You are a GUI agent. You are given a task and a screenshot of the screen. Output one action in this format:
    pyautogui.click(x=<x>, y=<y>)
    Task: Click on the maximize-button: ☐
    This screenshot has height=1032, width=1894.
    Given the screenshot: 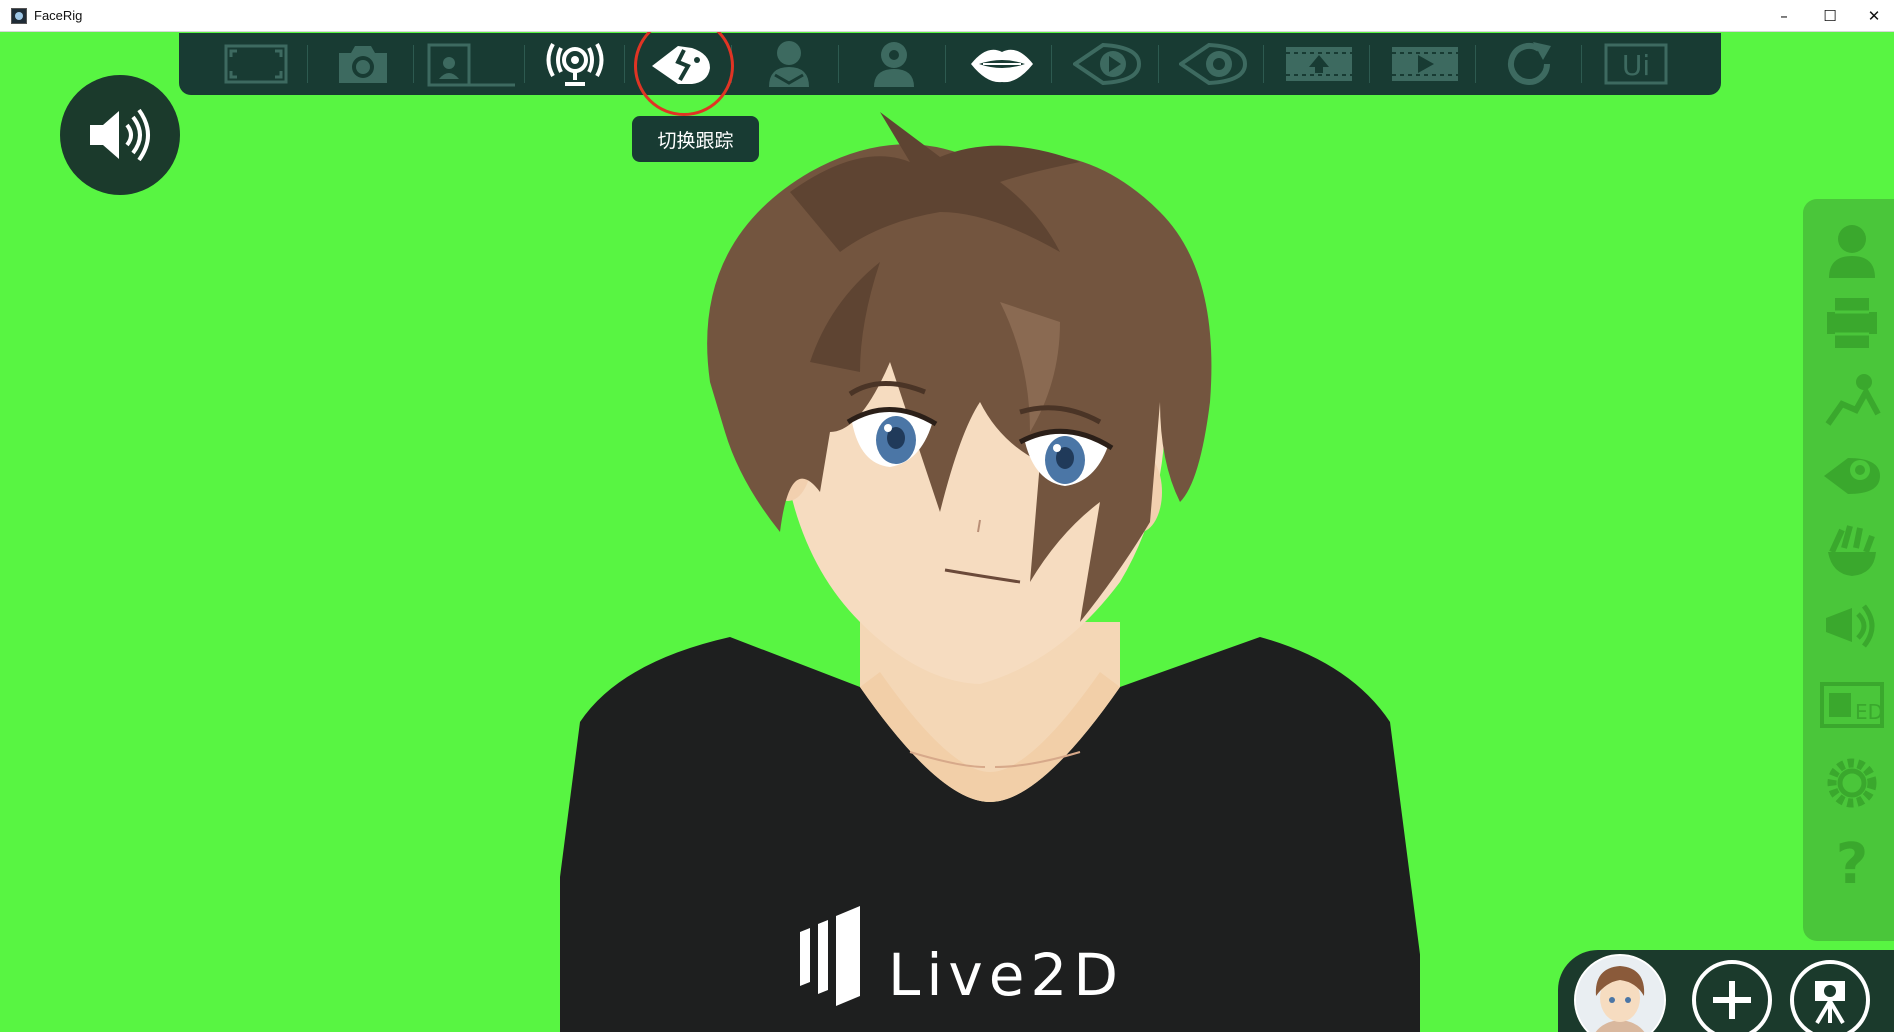 What is the action you would take?
    pyautogui.click(x=1830, y=16)
    